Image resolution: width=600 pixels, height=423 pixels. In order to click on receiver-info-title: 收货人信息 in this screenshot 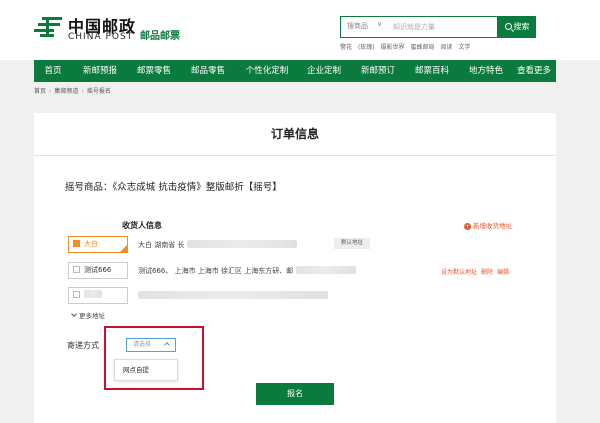, I will do `click(142, 225)`.